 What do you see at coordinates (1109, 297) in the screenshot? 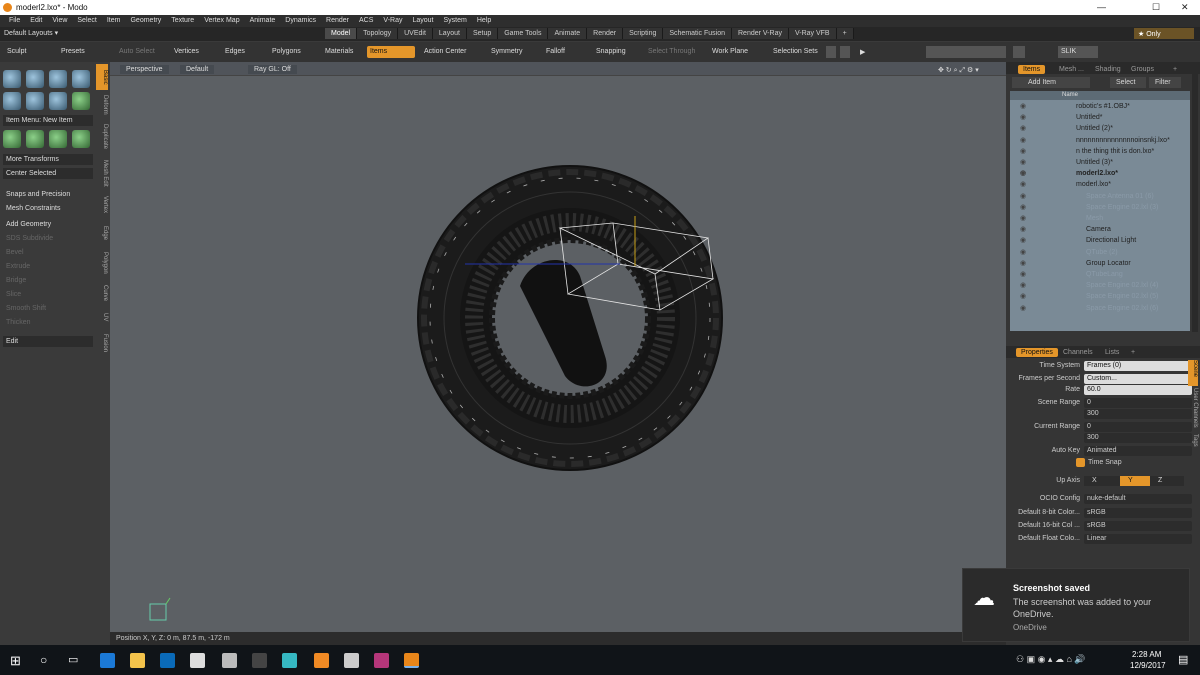
I see `tree-row: ◉ Space Engine 02.lxl (5)` at bounding box center [1109, 297].